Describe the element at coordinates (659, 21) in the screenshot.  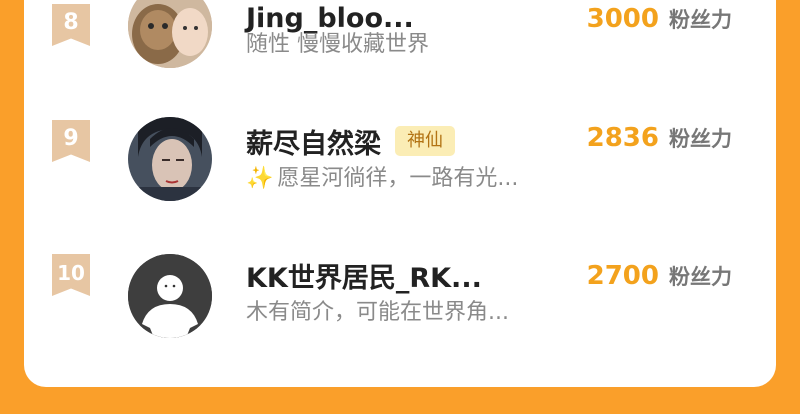
I see `fans-power: 3000 粉丝力` at that location.